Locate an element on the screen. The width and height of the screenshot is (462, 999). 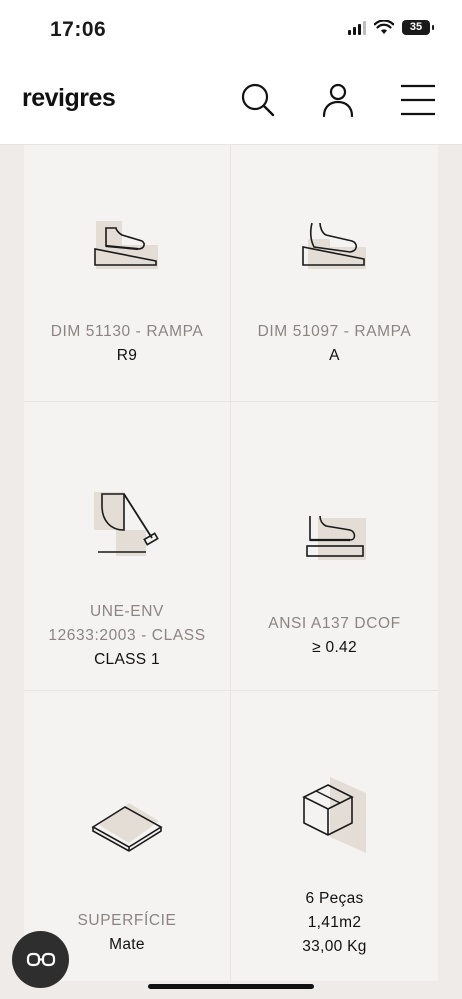
menu-button is located at coordinates (418, 100).